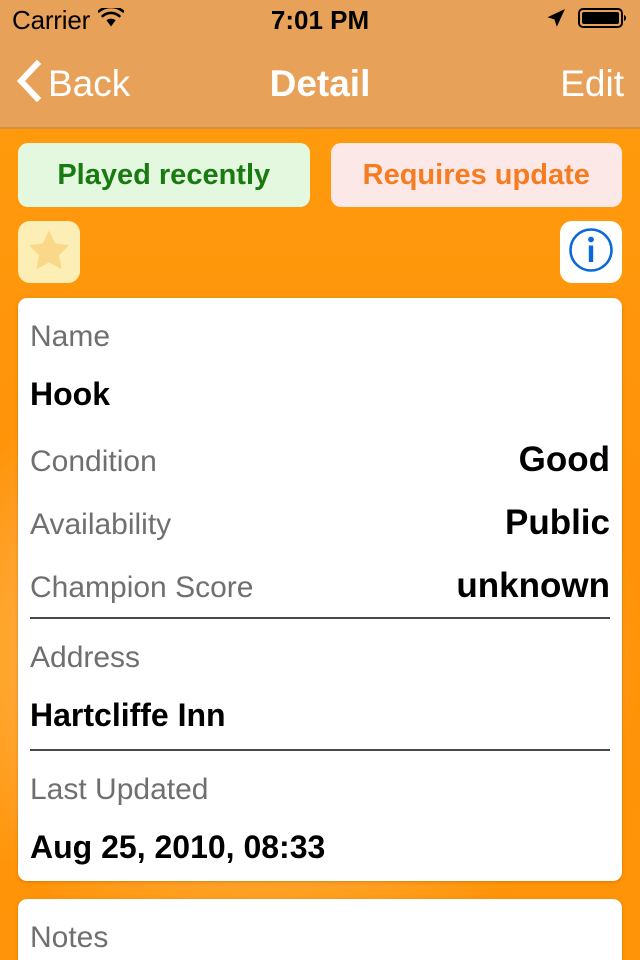 The image size is (640, 960). I want to click on edit-button: Edit, so click(592, 83).